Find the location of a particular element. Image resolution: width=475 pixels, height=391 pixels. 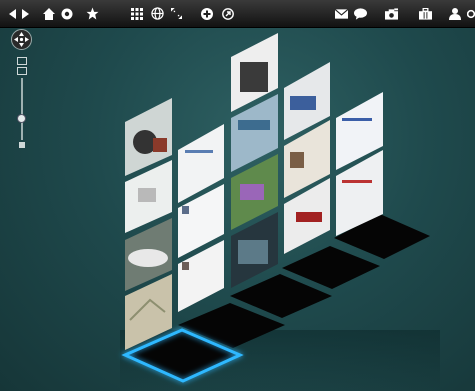

history-icon is located at coordinates (67, 13).